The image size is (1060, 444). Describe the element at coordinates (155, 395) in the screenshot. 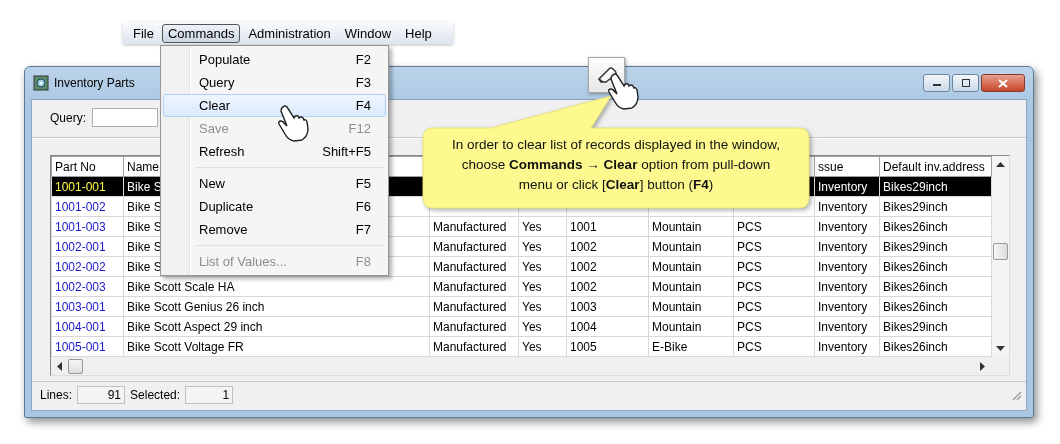

I see `status-label: Selected:` at that location.